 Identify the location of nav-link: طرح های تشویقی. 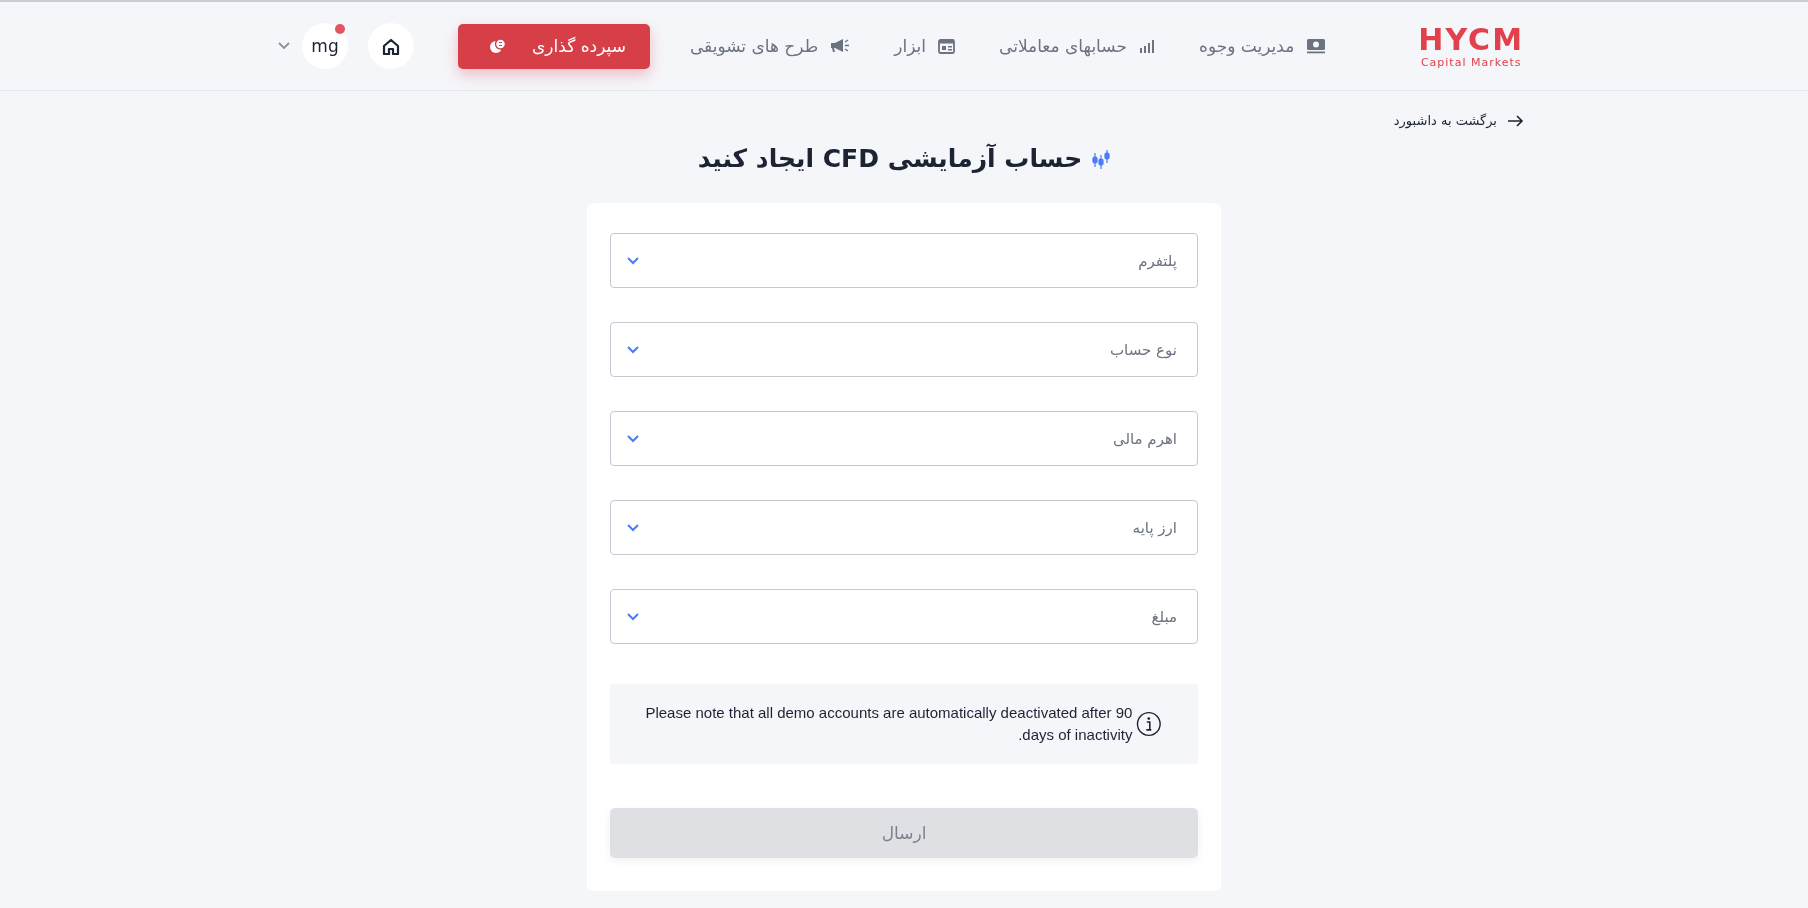
(770, 46).